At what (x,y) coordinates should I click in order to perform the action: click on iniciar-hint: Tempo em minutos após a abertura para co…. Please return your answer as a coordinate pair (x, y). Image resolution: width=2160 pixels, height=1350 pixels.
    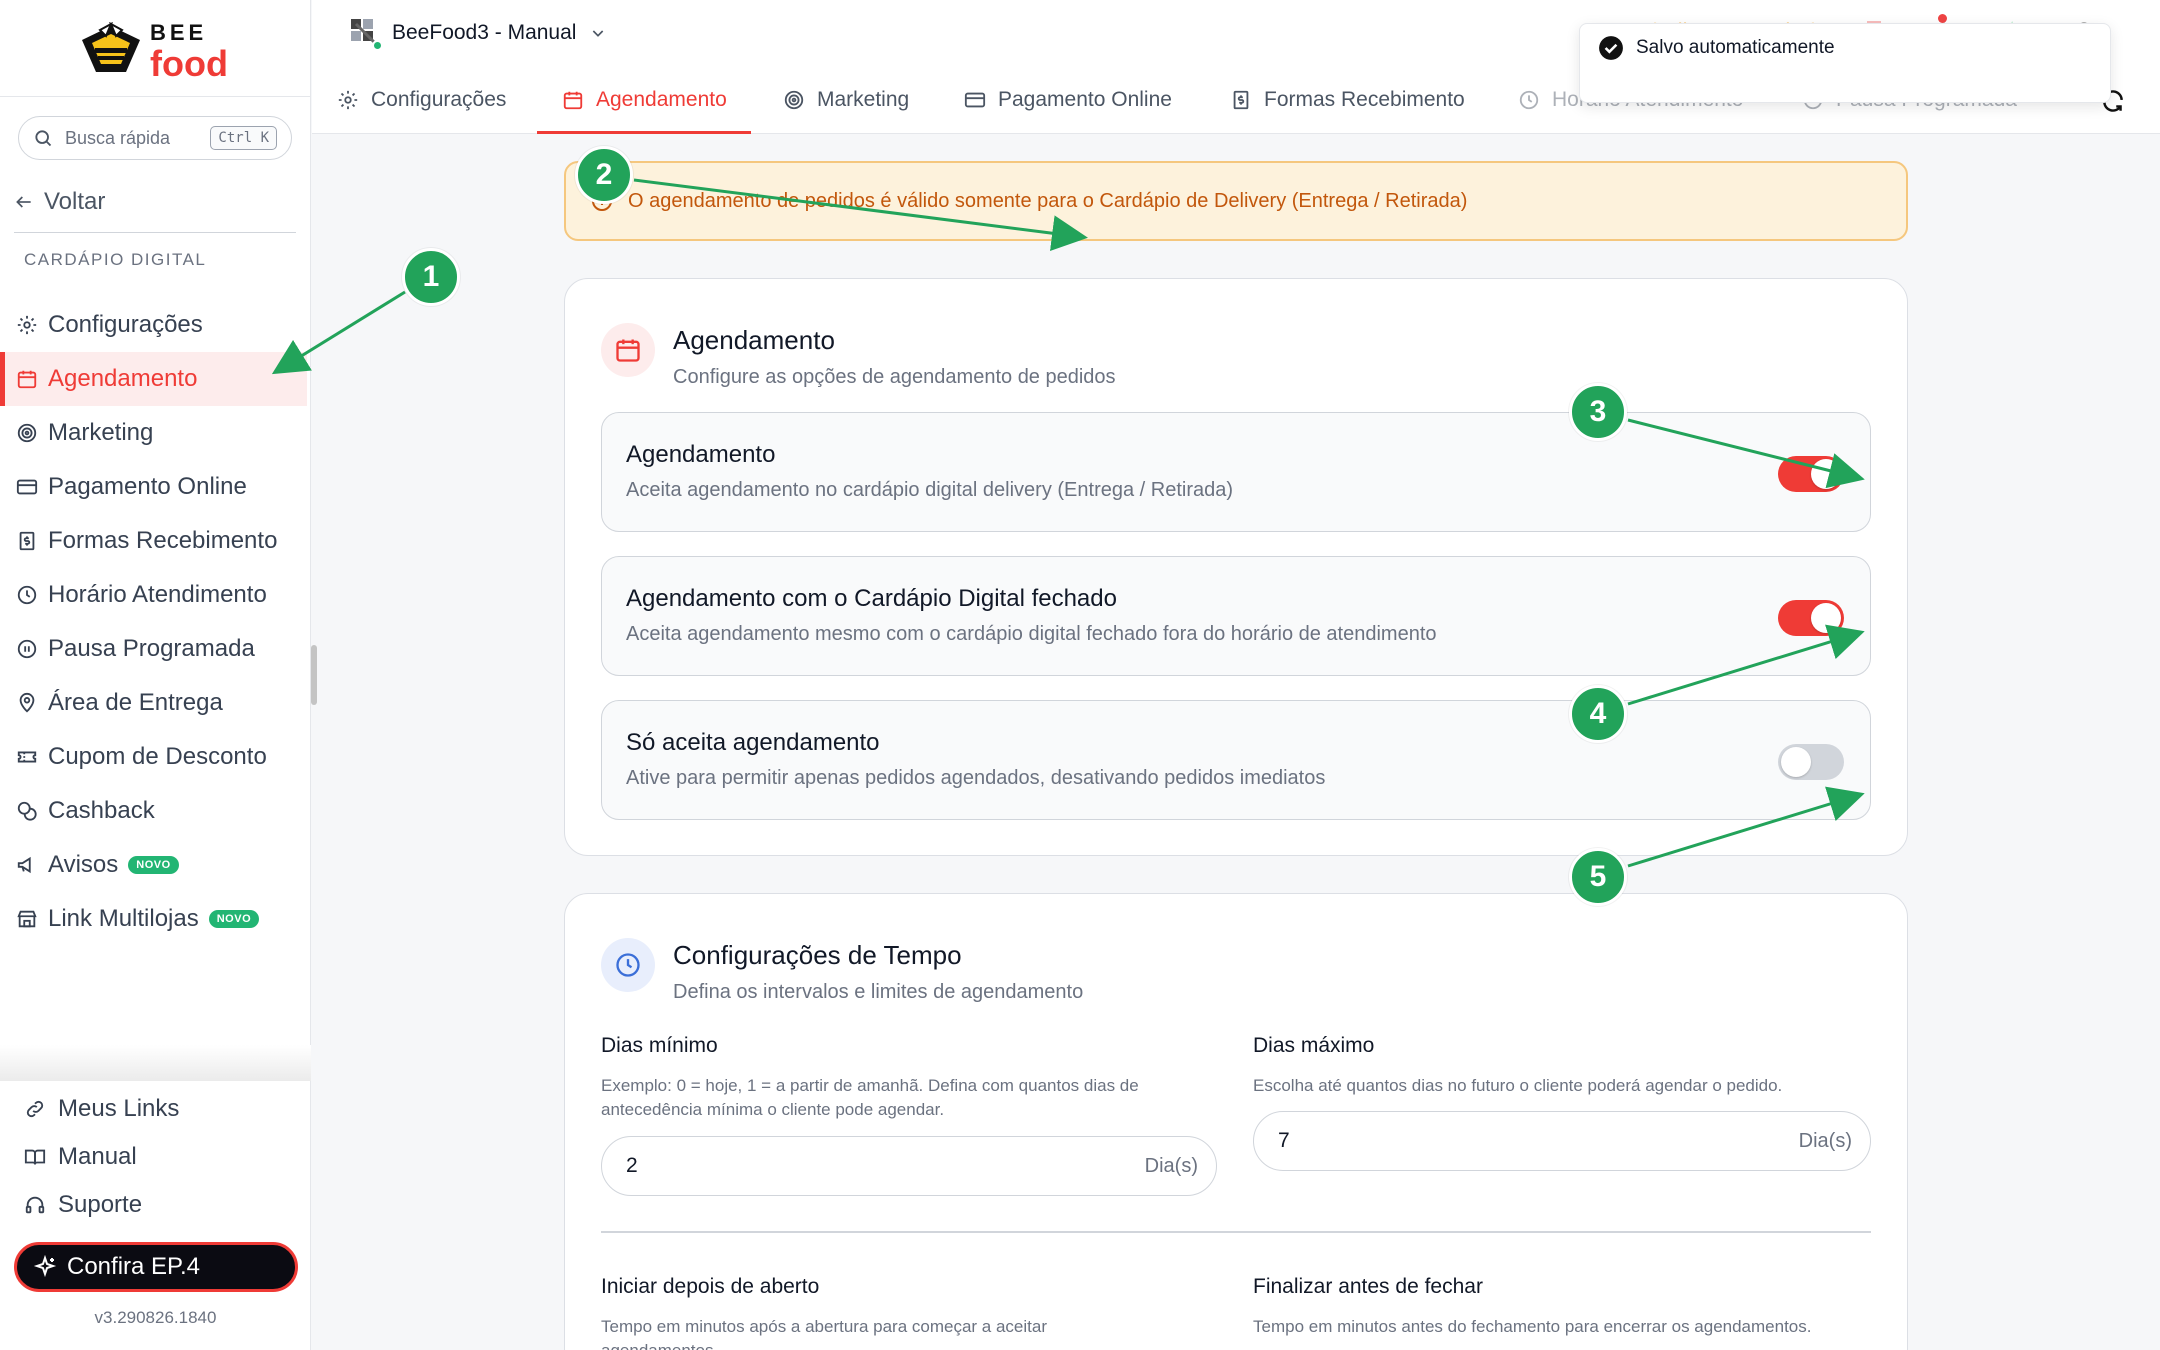
    Looking at the image, I should click on (824, 1333).